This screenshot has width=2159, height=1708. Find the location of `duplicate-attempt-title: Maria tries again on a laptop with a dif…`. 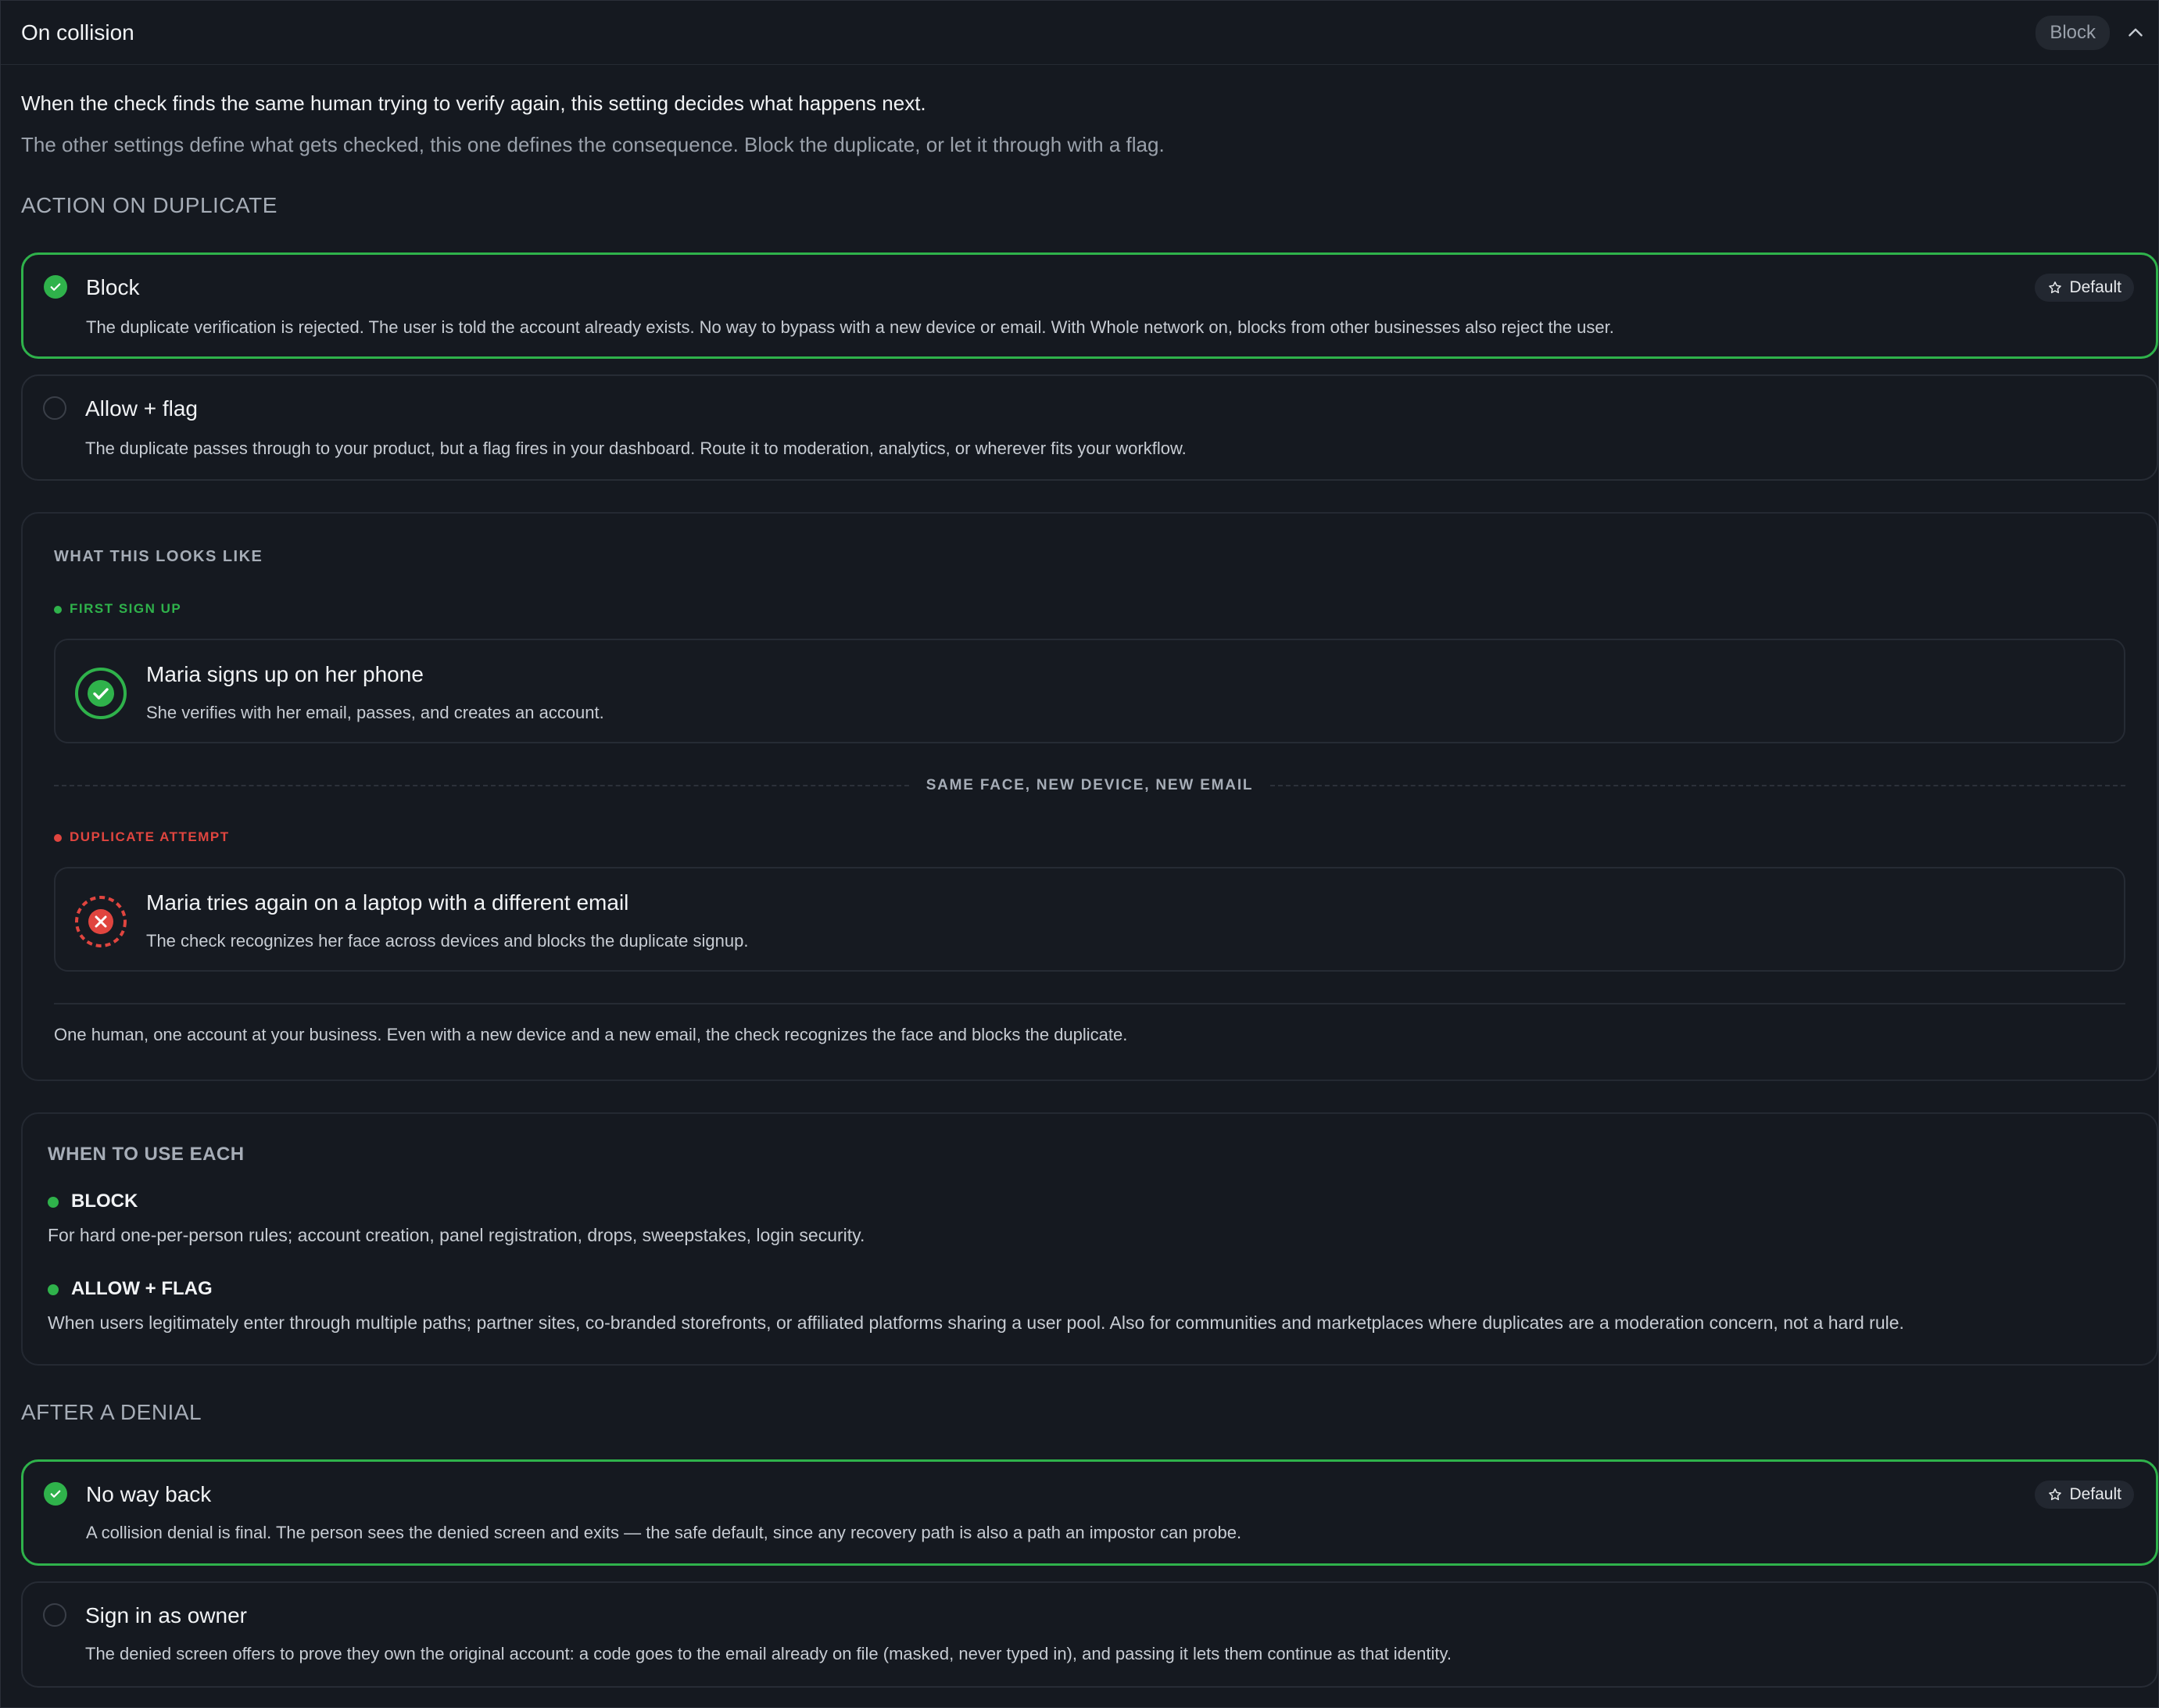

duplicate-attempt-title: Maria tries again on a laptop with a dif… is located at coordinates (387, 902).